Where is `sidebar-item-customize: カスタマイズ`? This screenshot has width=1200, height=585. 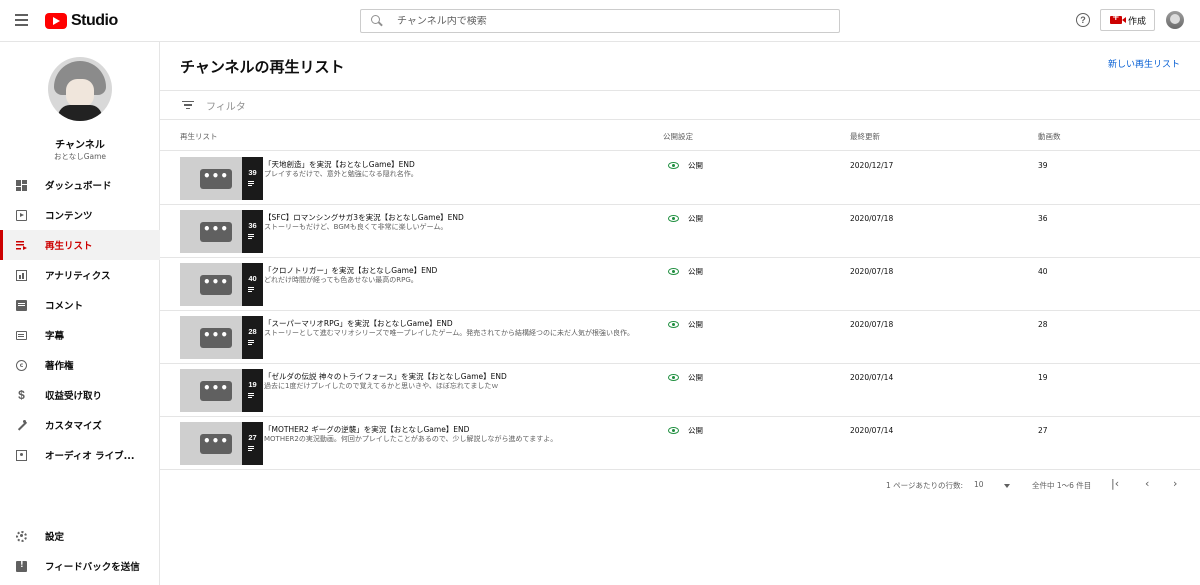
sidebar-item-customize: カスタマイズ is located at coordinates (80, 425).